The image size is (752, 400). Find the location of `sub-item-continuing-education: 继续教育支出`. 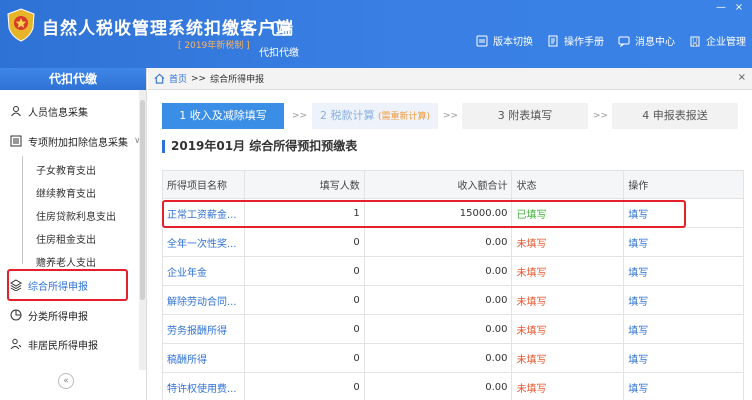

sub-item-continuing-education: 继续教育支出 is located at coordinates (66, 192).